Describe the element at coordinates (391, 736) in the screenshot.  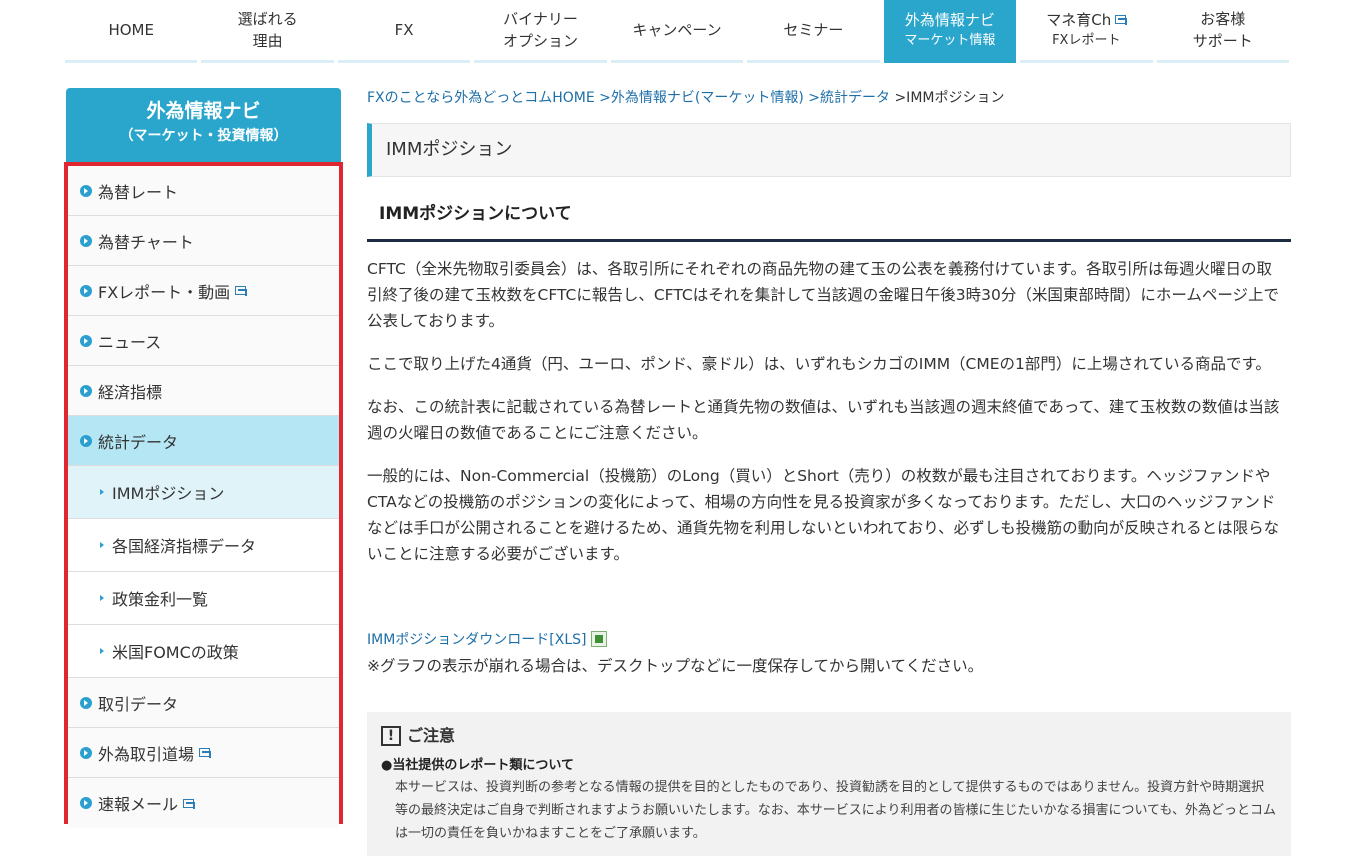
I see `exclamation-icon: !` at that location.